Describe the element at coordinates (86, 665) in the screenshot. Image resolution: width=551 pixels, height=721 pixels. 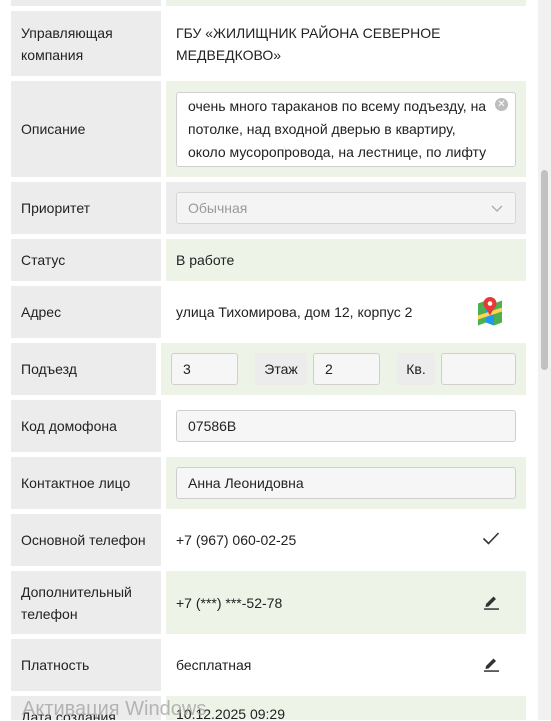
I see `payment-label: Платность` at that location.